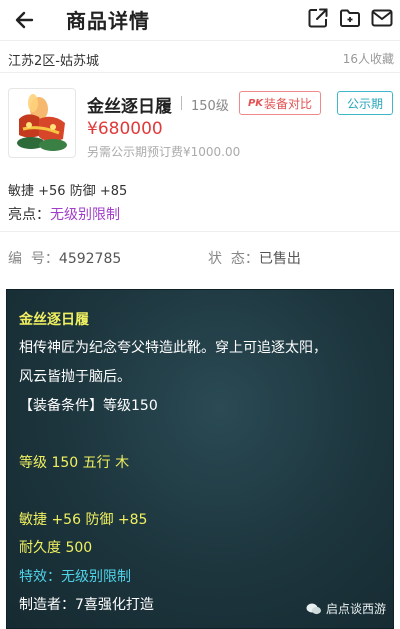 This screenshot has height=629, width=400. What do you see at coordinates (90, 259) in the screenshot?
I see `item-id-value: 4592785` at bounding box center [90, 259].